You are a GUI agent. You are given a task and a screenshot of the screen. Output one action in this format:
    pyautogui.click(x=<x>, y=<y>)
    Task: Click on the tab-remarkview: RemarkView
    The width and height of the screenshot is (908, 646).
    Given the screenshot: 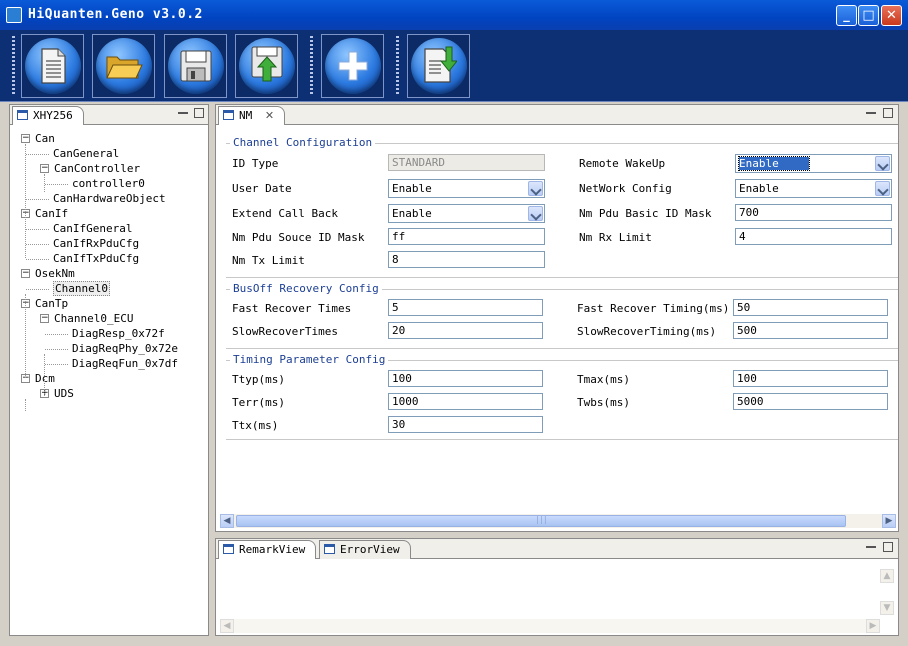 What is the action you would take?
    pyautogui.click(x=267, y=549)
    